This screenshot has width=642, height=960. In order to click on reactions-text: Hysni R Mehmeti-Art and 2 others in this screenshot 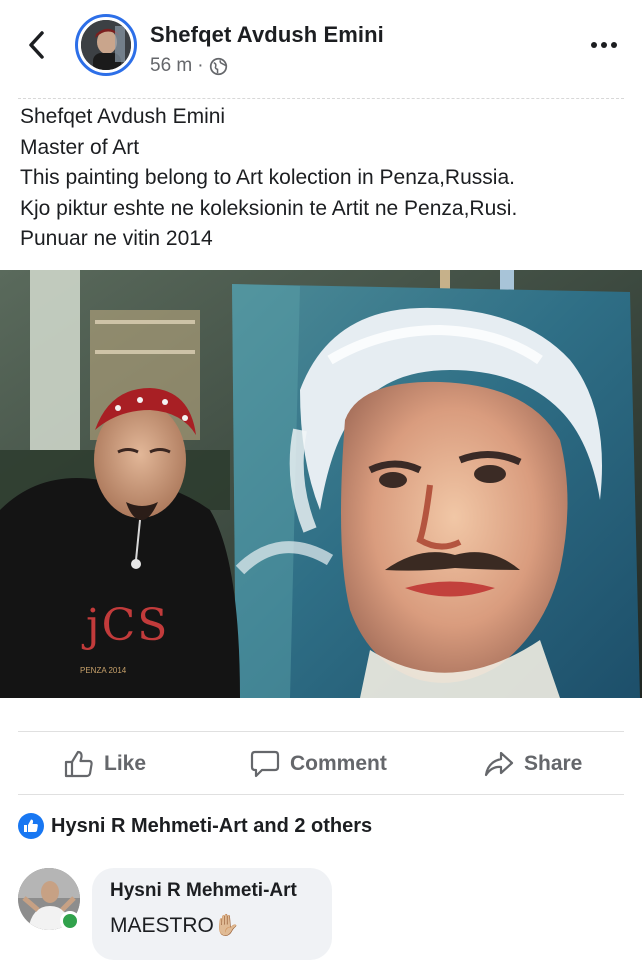, I will do `click(212, 825)`.